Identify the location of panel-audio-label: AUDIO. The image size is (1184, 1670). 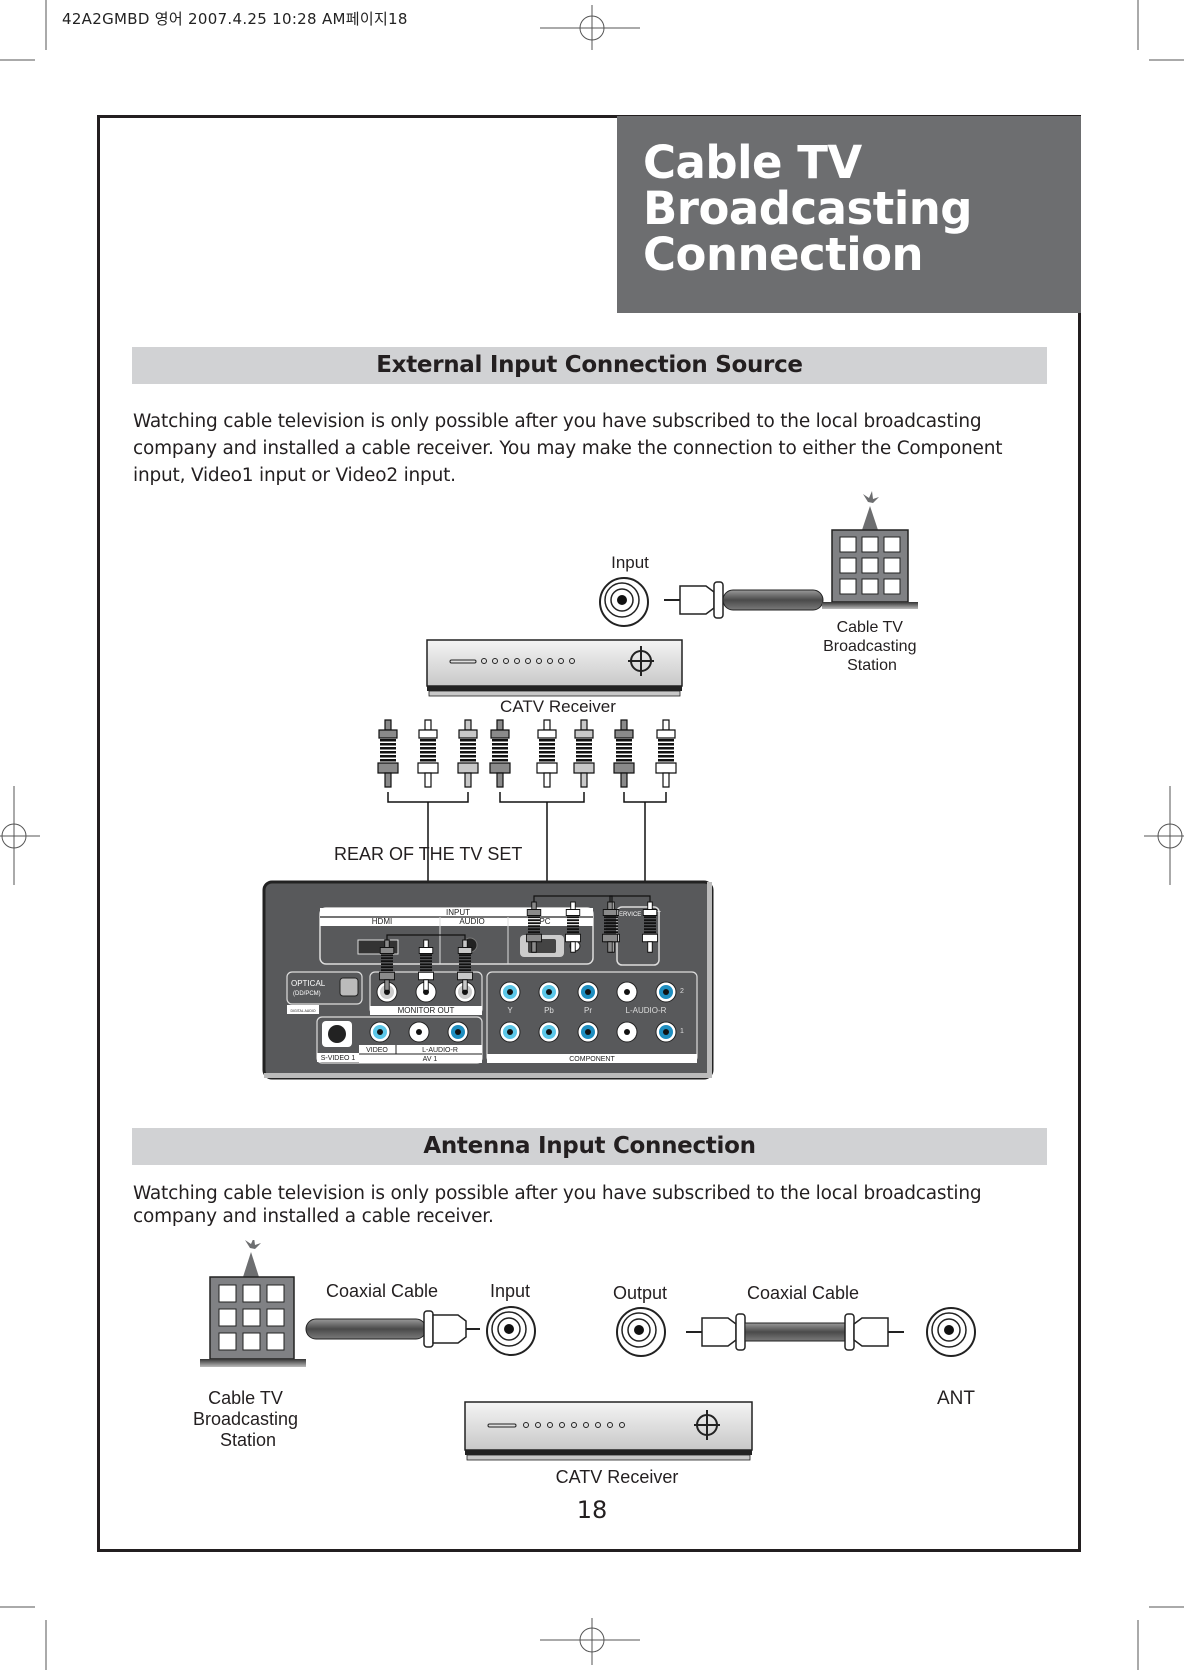
(471, 921).